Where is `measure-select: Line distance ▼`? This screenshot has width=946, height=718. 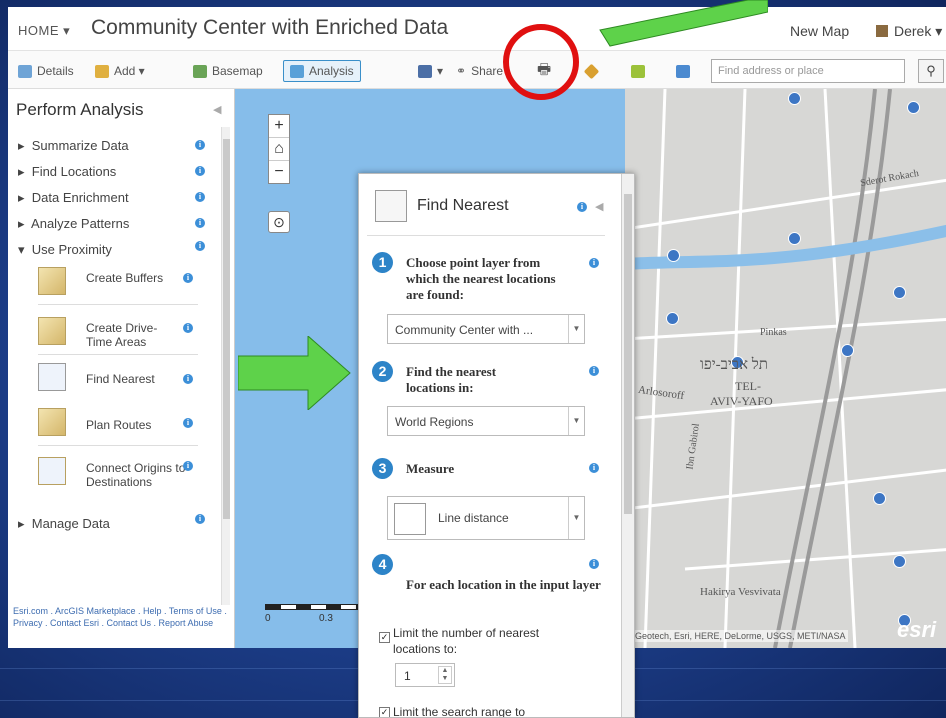 measure-select: Line distance ▼ is located at coordinates (486, 518).